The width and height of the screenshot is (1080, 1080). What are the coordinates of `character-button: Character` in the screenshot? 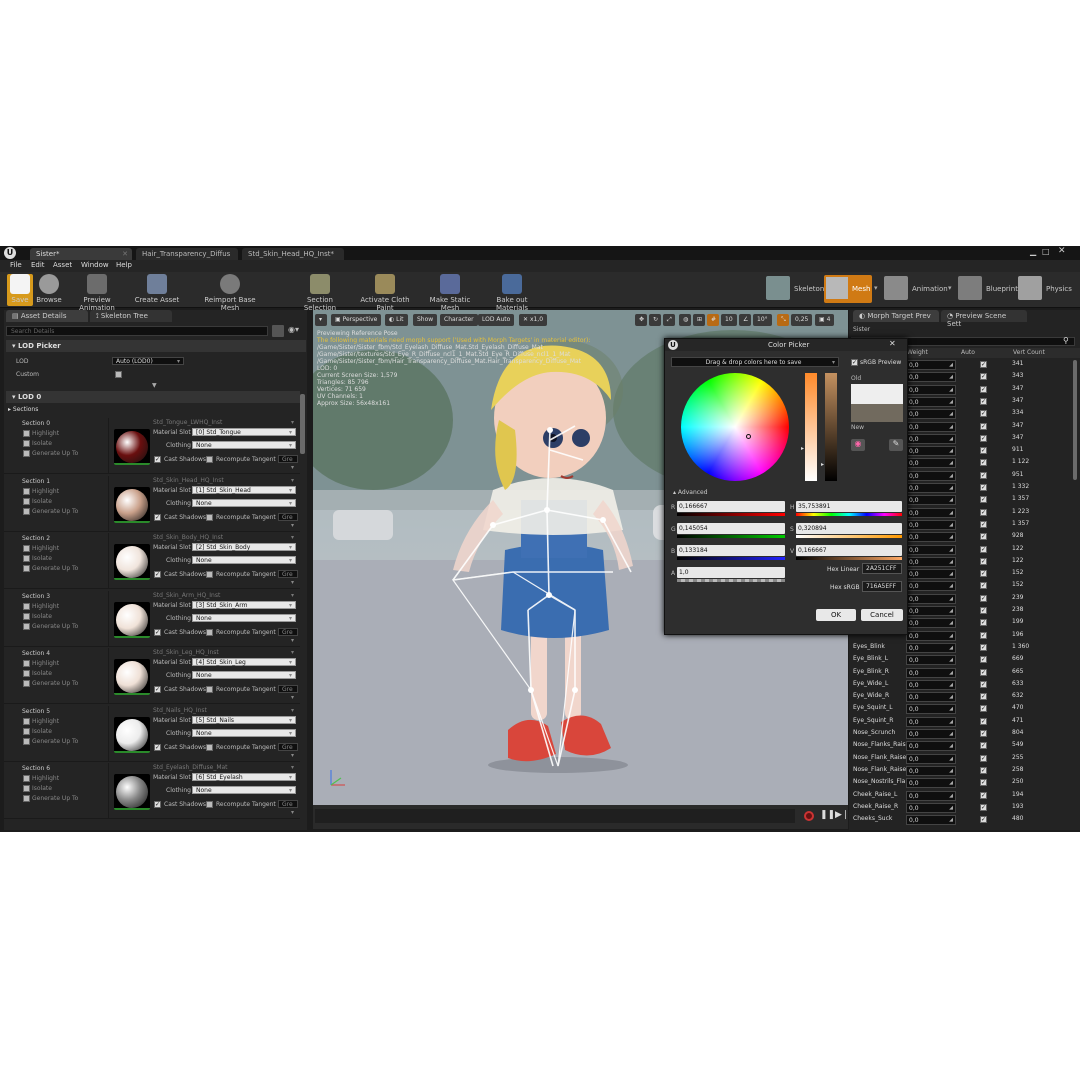 It's located at (459, 320).